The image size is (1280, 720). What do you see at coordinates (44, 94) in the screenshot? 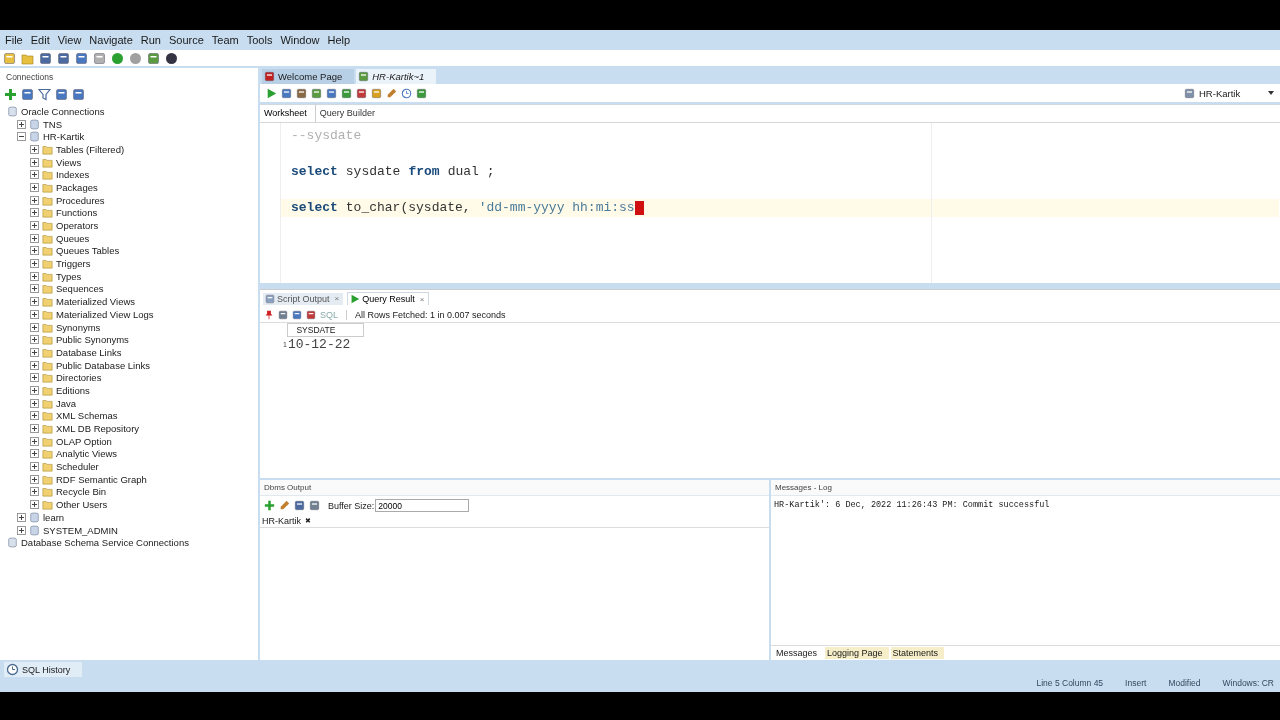
I see `filter-icon` at bounding box center [44, 94].